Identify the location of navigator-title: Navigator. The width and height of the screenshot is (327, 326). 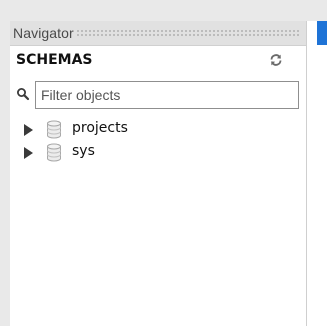
(43, 33).